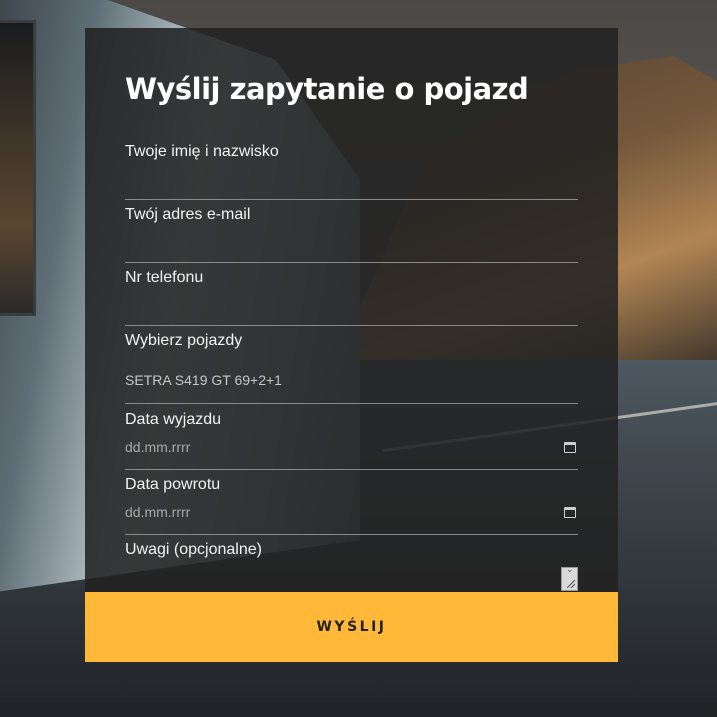 The width and height of the screenshot is (717, 717). Describe the element at coordinates (173, 419) in the screenshot. I see `departure-label: Data wyjazdu` at that location.